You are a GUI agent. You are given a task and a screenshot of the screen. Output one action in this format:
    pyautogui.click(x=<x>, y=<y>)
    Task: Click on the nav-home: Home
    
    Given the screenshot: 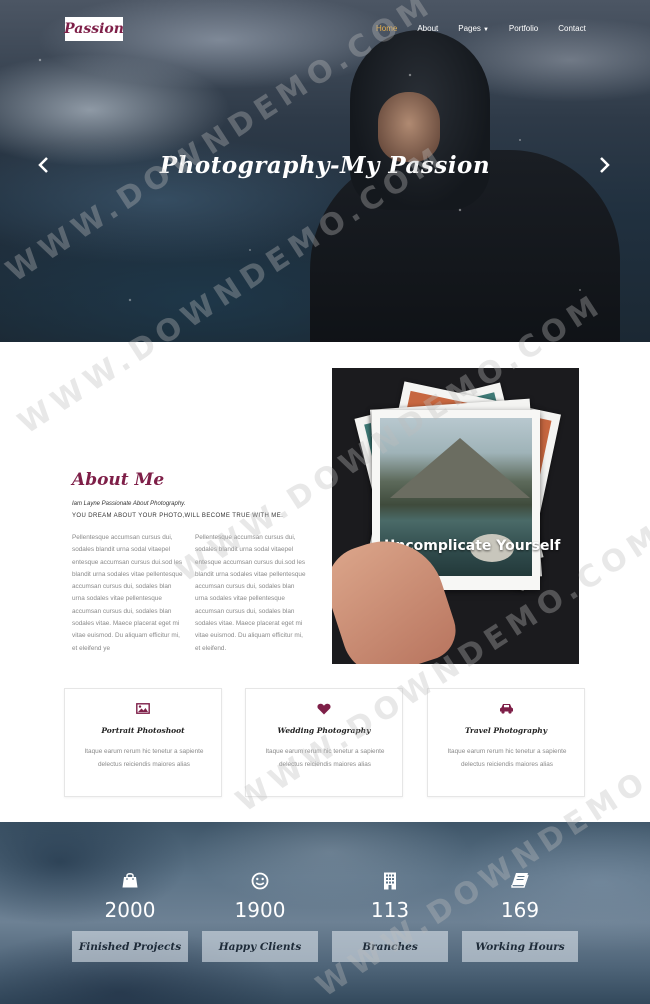 What is the action you would take?
    pyautogui.click(x=386, y=28)
    